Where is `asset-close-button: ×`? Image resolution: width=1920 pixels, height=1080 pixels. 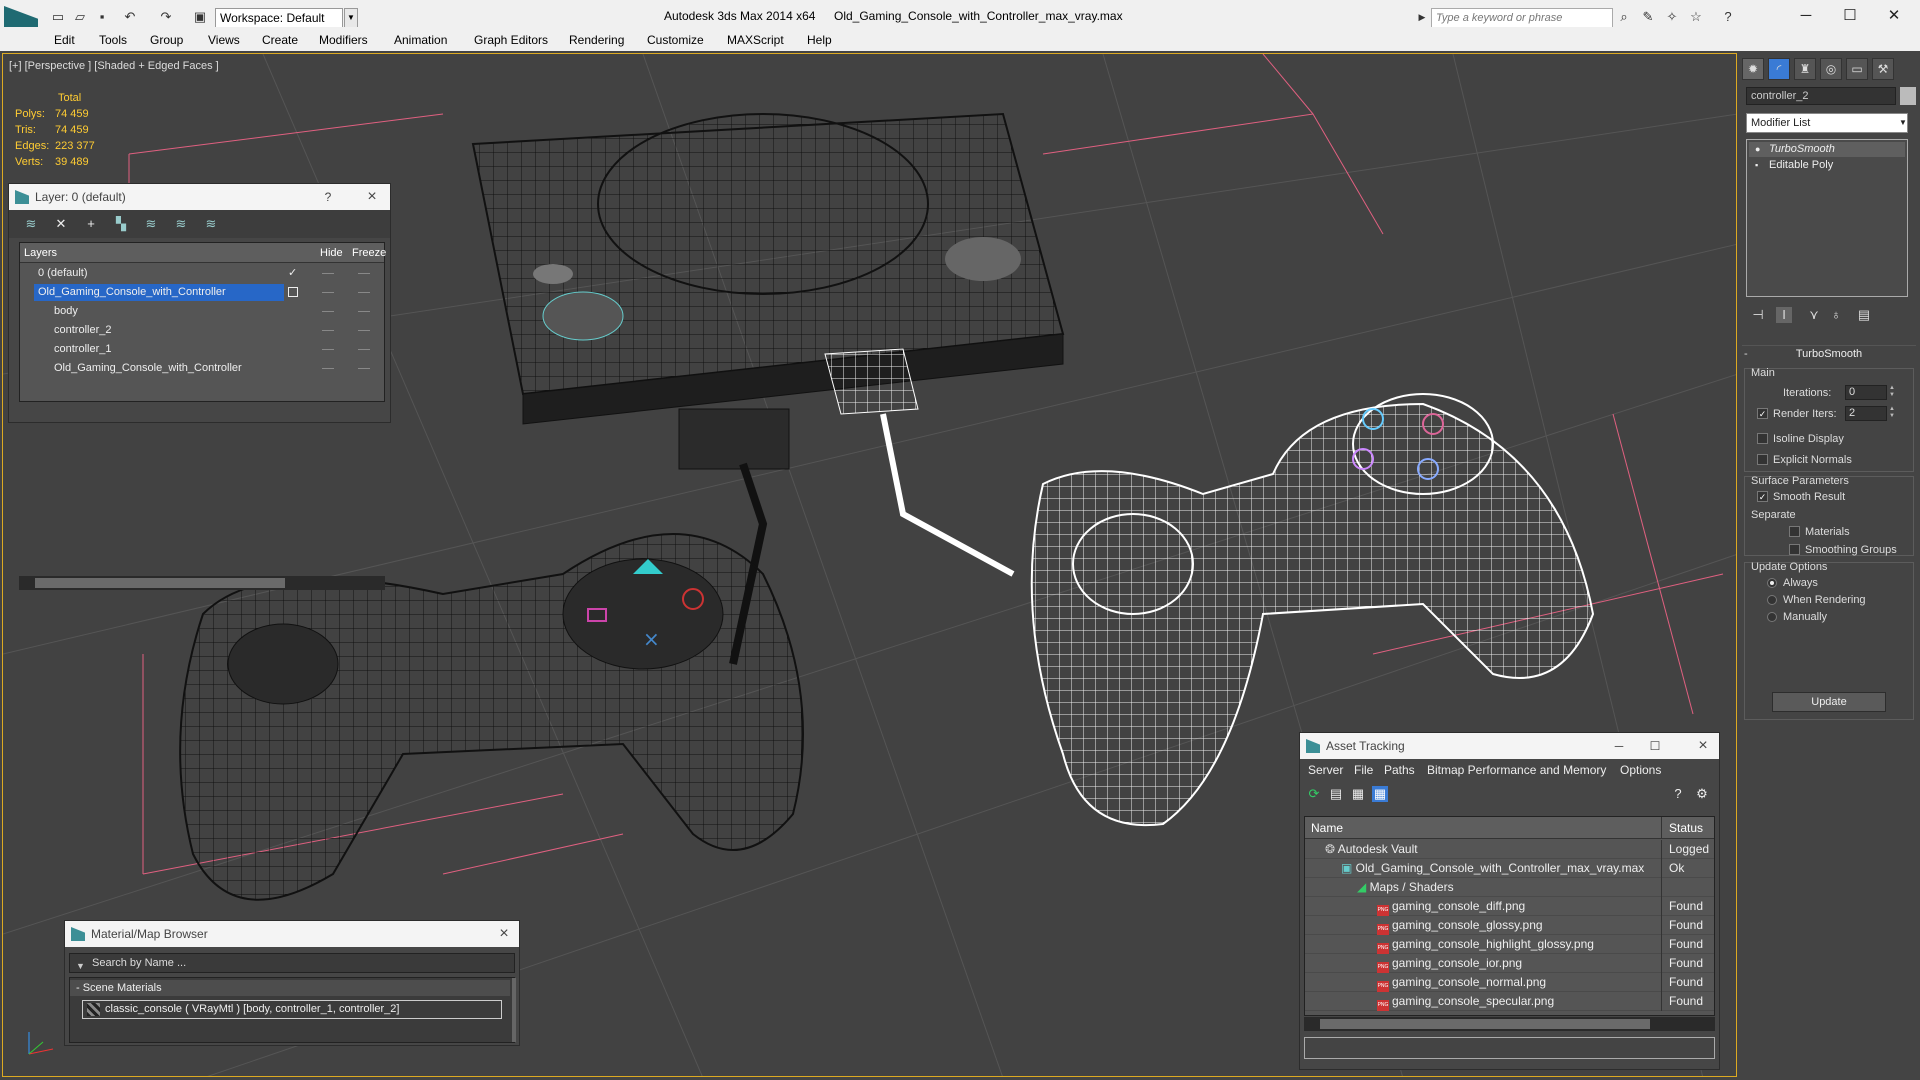
asset-close-button: × is located at coordinates (1703, 746).